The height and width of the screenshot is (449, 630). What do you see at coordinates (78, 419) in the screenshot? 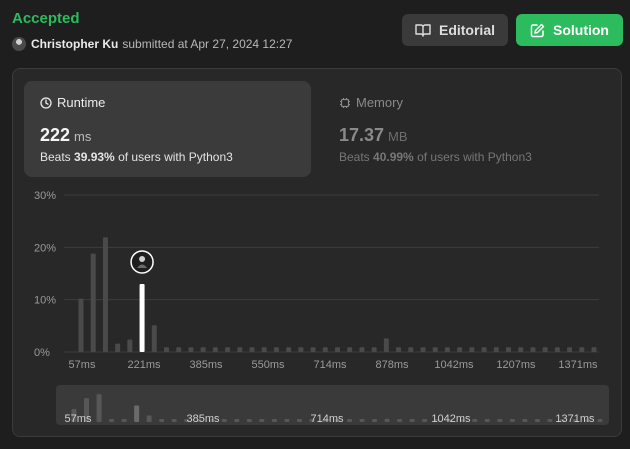
I see `mini-x-tick-label: 57ms` at bounding box center [78, 419].